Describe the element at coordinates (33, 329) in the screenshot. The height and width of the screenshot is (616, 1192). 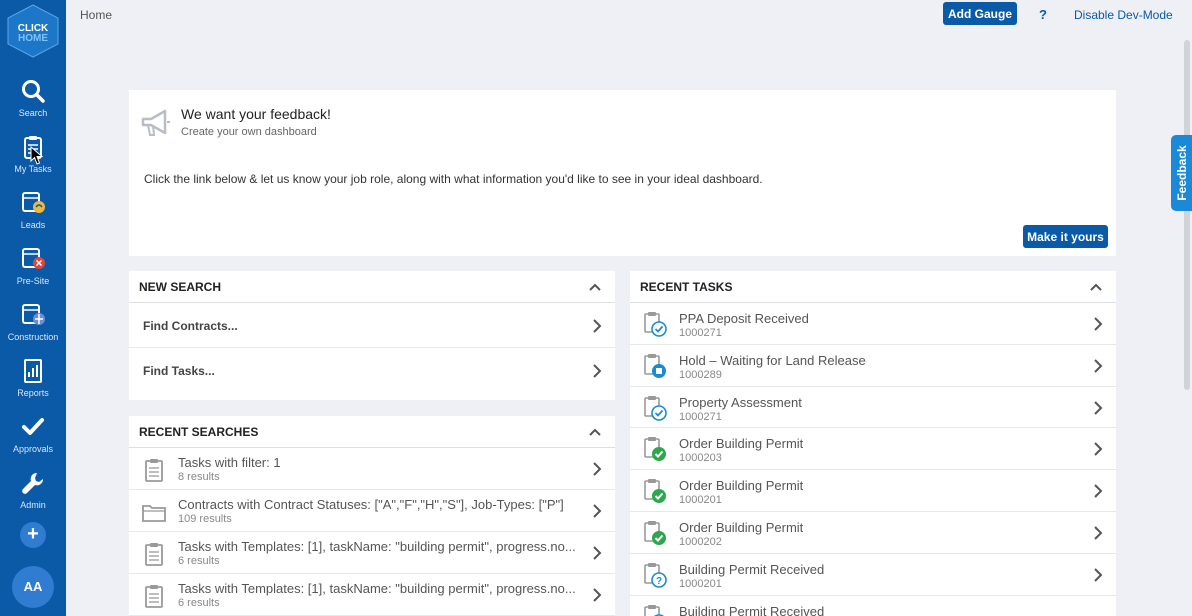
I see `nav-construction: Construction` at that location.